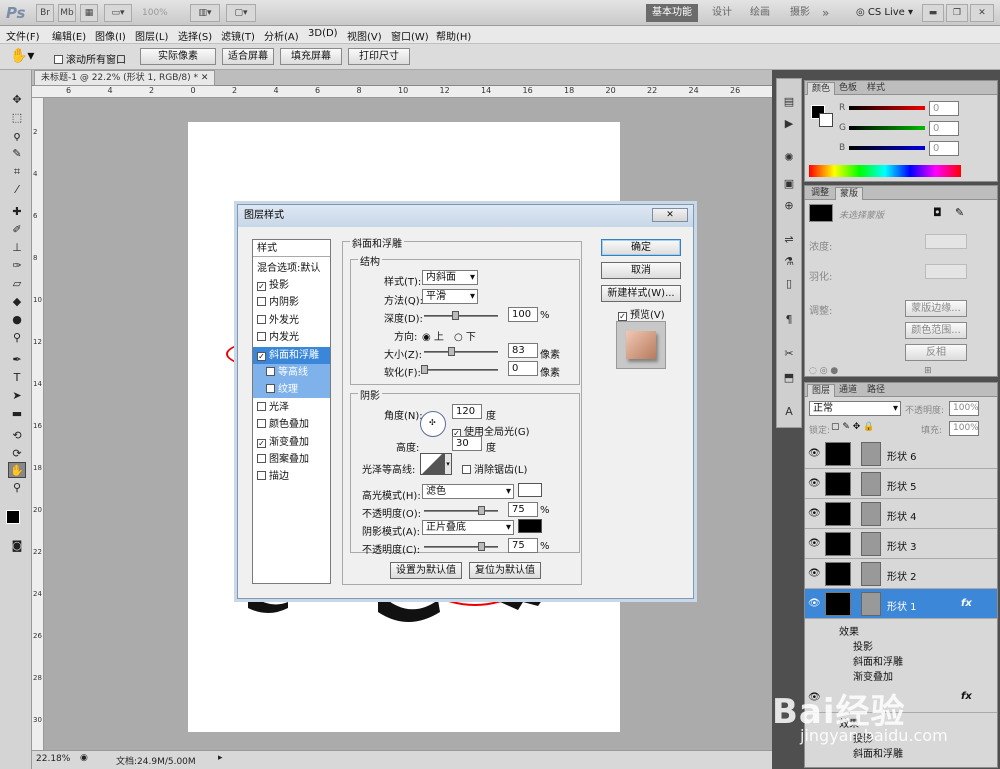  I want to click on workspace-design: 设计, so click(722, 13).